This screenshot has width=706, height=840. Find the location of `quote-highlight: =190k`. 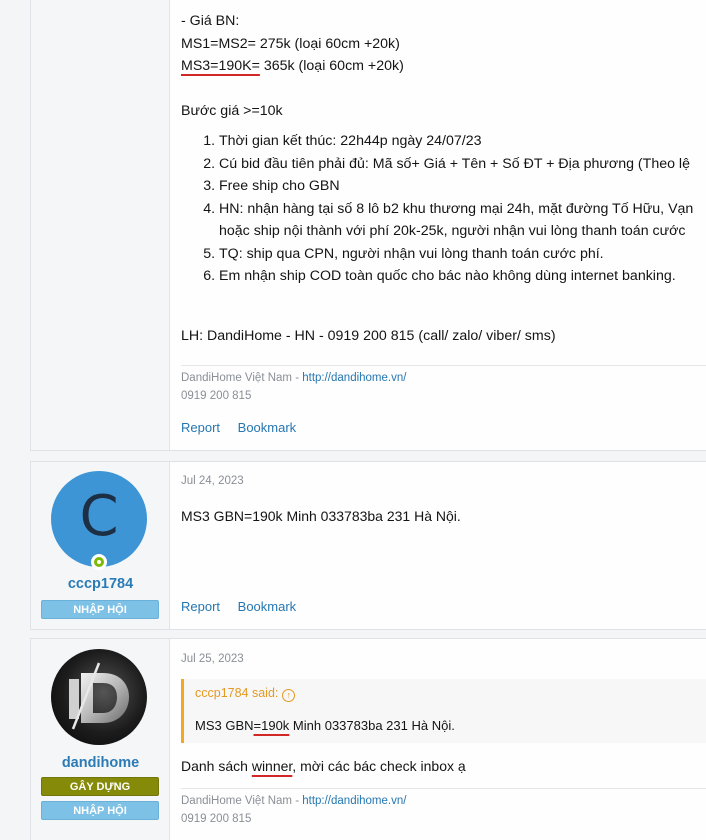

quote-highlight: =190k is located at coordinates (271, 725).